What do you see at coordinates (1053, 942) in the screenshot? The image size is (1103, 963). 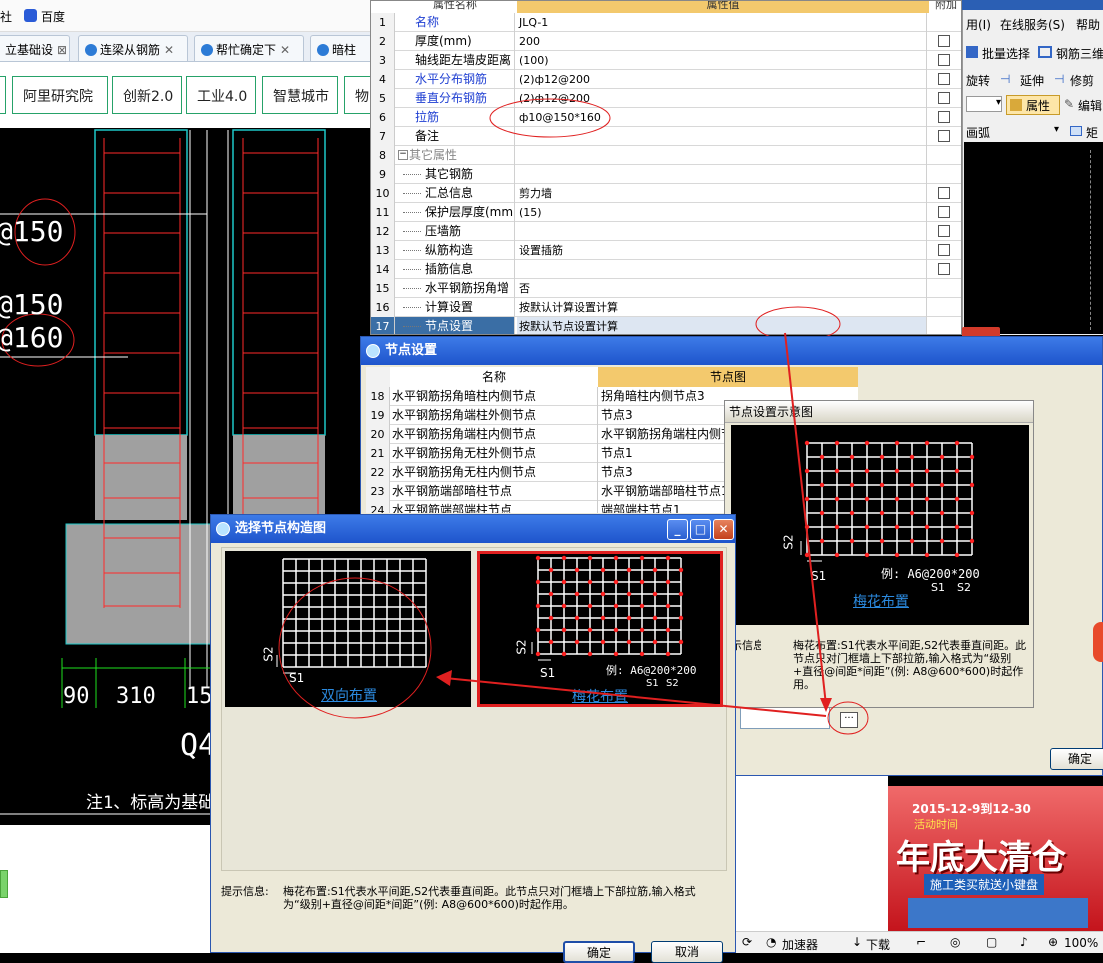 I see `zoom-icon: ⊕` at bounding box center [1053, 942].